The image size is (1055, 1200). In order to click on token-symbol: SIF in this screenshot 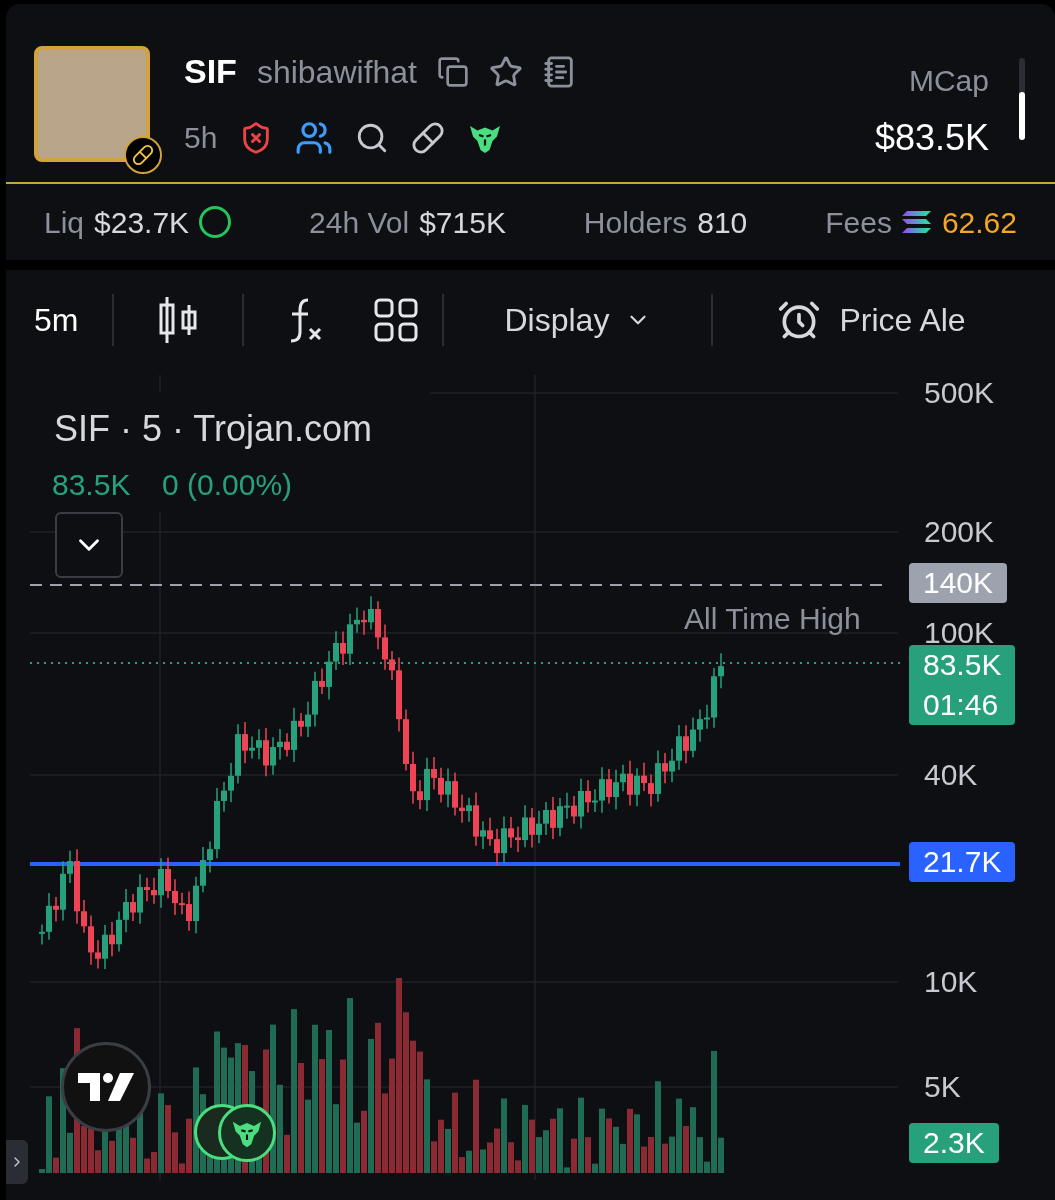, I will do `click(210, 71)`.